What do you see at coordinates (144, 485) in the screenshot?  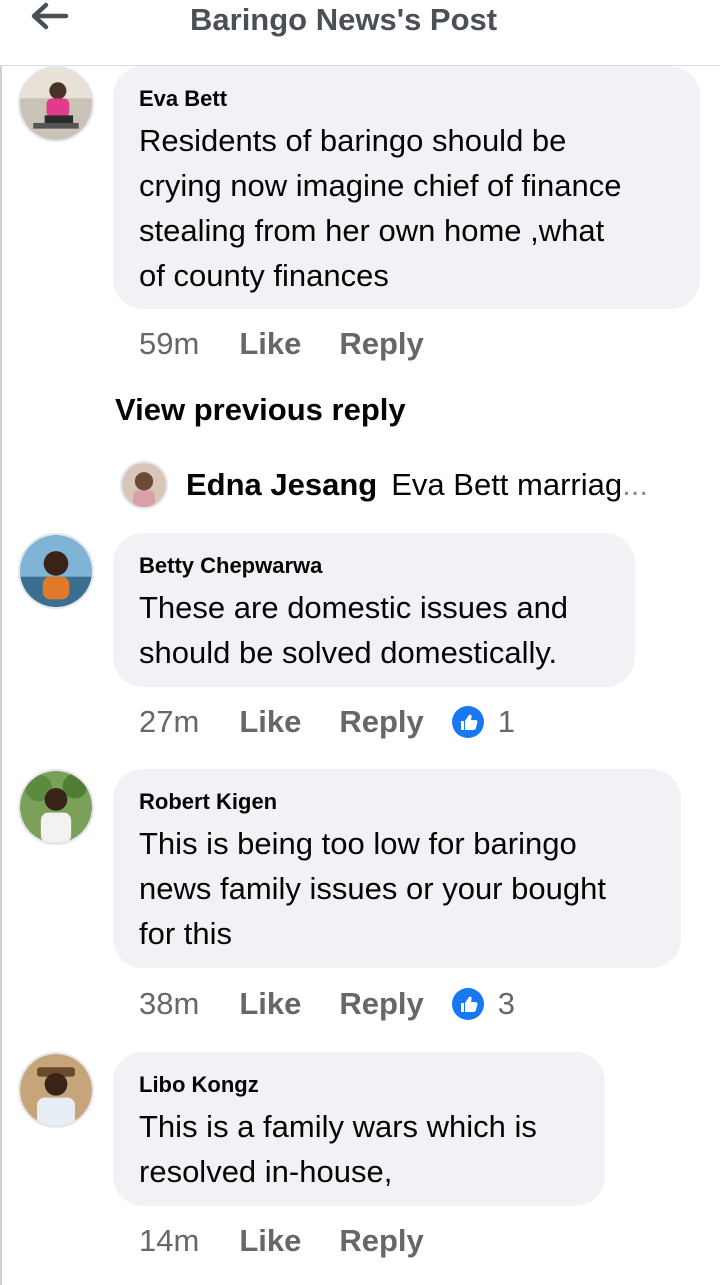 I see `avatar-edna-jesang` at bounding box center [144, 485].